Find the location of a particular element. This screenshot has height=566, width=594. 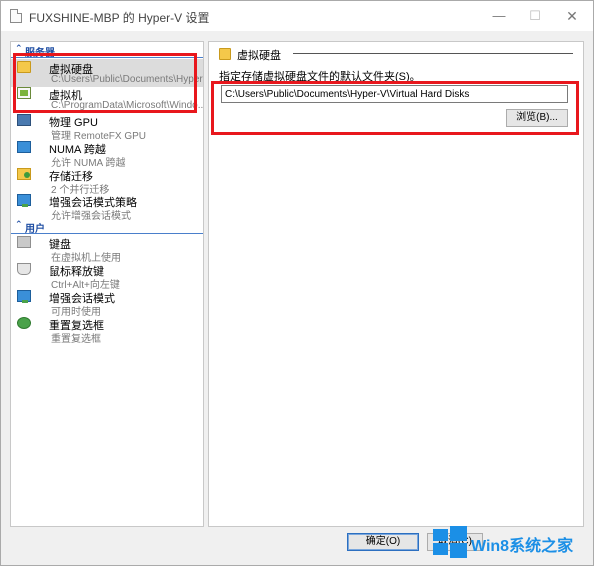

minimize-button: — is located at coordinates (499, 16).